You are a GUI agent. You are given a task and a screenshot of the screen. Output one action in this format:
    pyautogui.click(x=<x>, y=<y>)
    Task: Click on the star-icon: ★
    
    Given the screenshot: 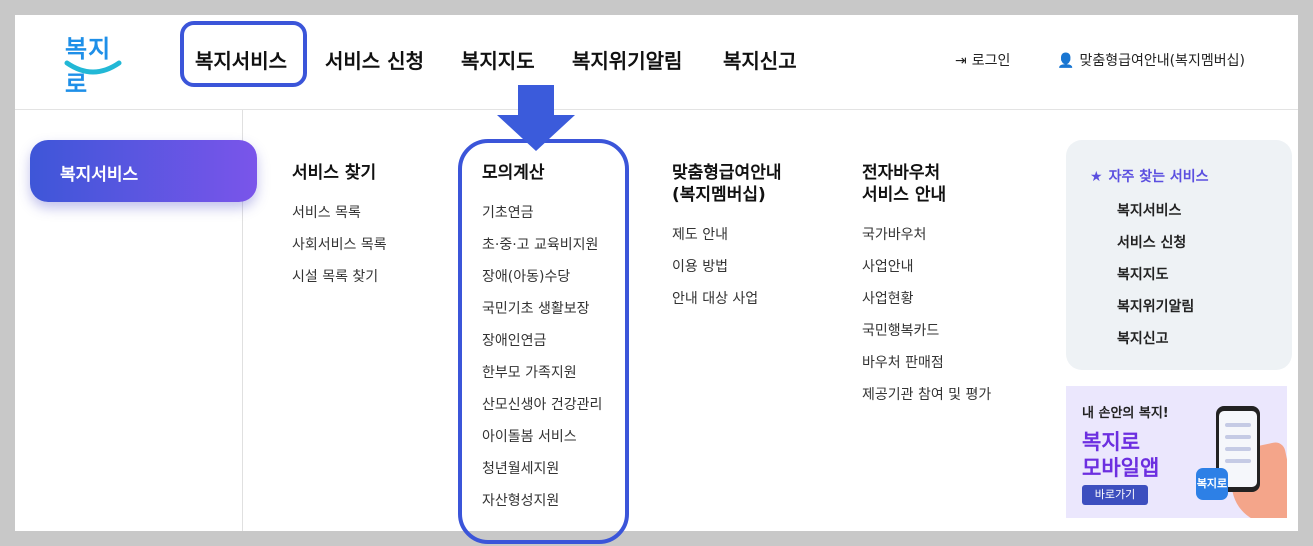 What is the action you would take?
    pyautogui.click(x=1096, y=177)
    